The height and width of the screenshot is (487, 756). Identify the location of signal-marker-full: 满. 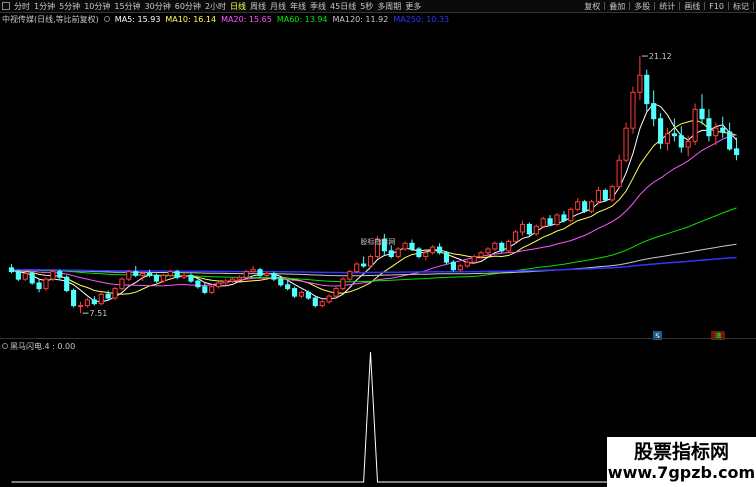
(718, 336).